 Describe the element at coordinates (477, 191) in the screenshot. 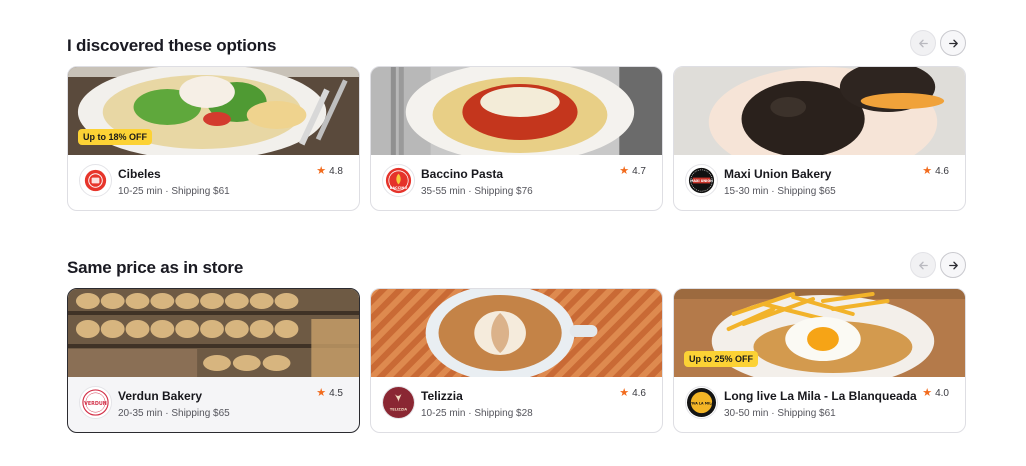

I see `store-delivery-info: 35-55 min · Shipping $76` at that location.